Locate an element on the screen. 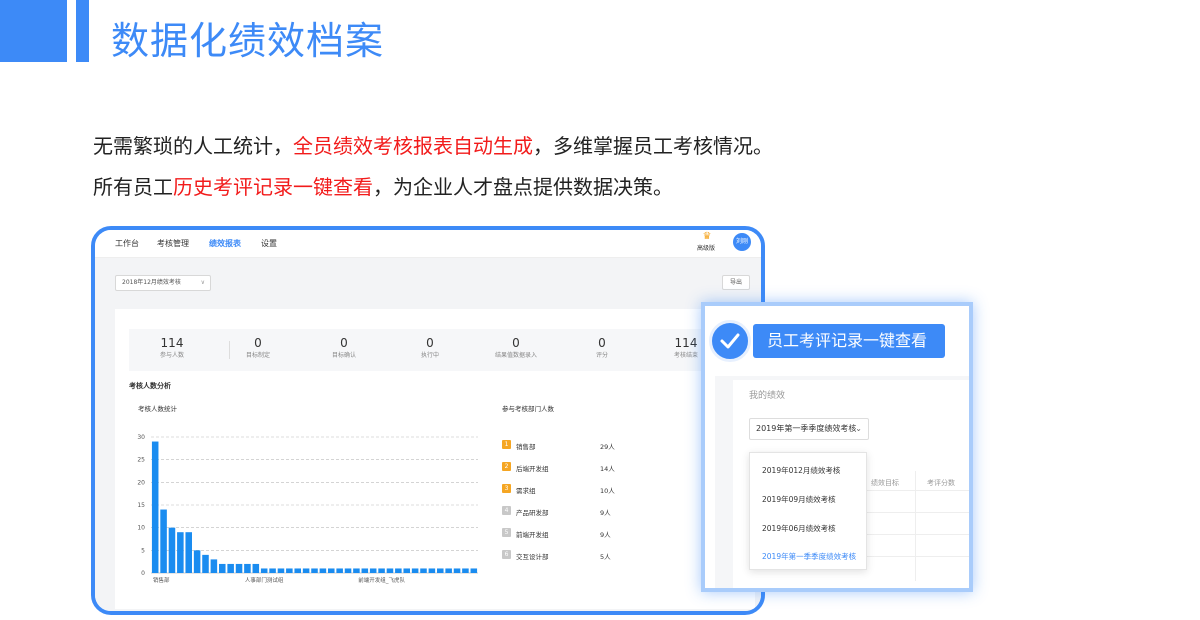 The height and width of the screenshot is (620, 1200). dept-row: 1 销售部 29人 is located at coordinates (567, 445).